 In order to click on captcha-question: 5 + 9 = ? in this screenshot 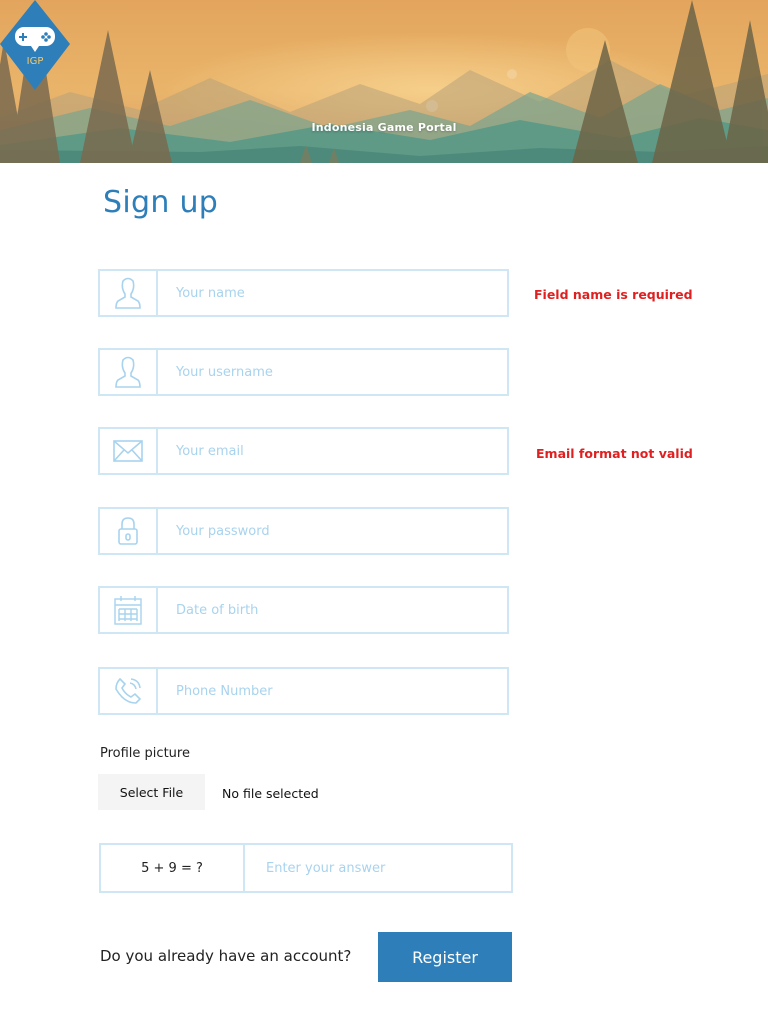, I will do `click(173, 868)`.